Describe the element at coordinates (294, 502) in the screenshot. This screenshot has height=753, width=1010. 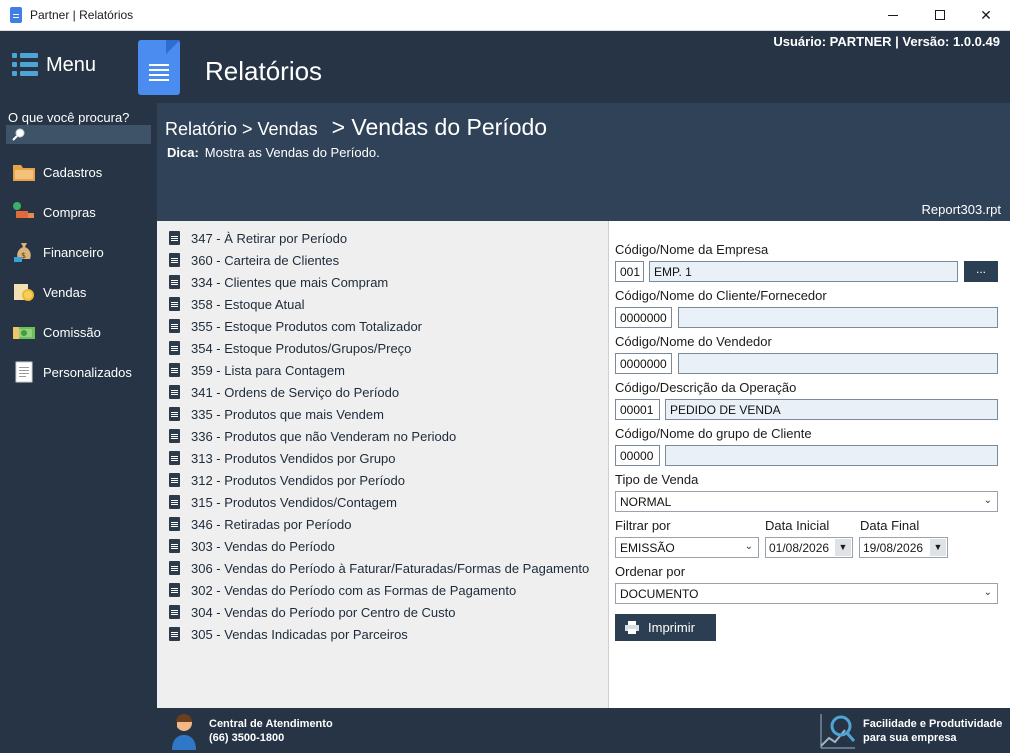
I see `report-title: 315 - Produtos Vendidos/Contagem` at that location.